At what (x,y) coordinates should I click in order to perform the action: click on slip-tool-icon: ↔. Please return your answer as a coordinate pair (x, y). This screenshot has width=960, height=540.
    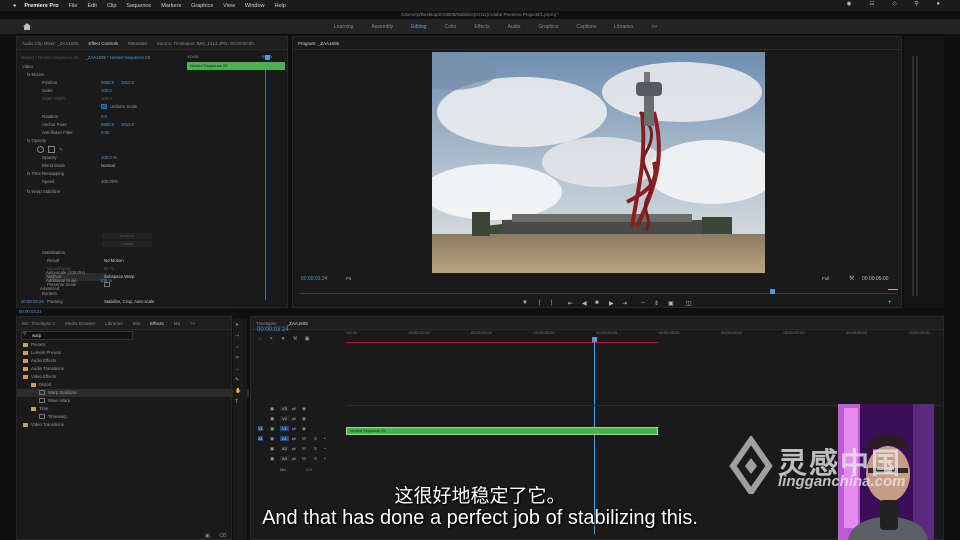
    Looking at the image, I should click on (238, 369).